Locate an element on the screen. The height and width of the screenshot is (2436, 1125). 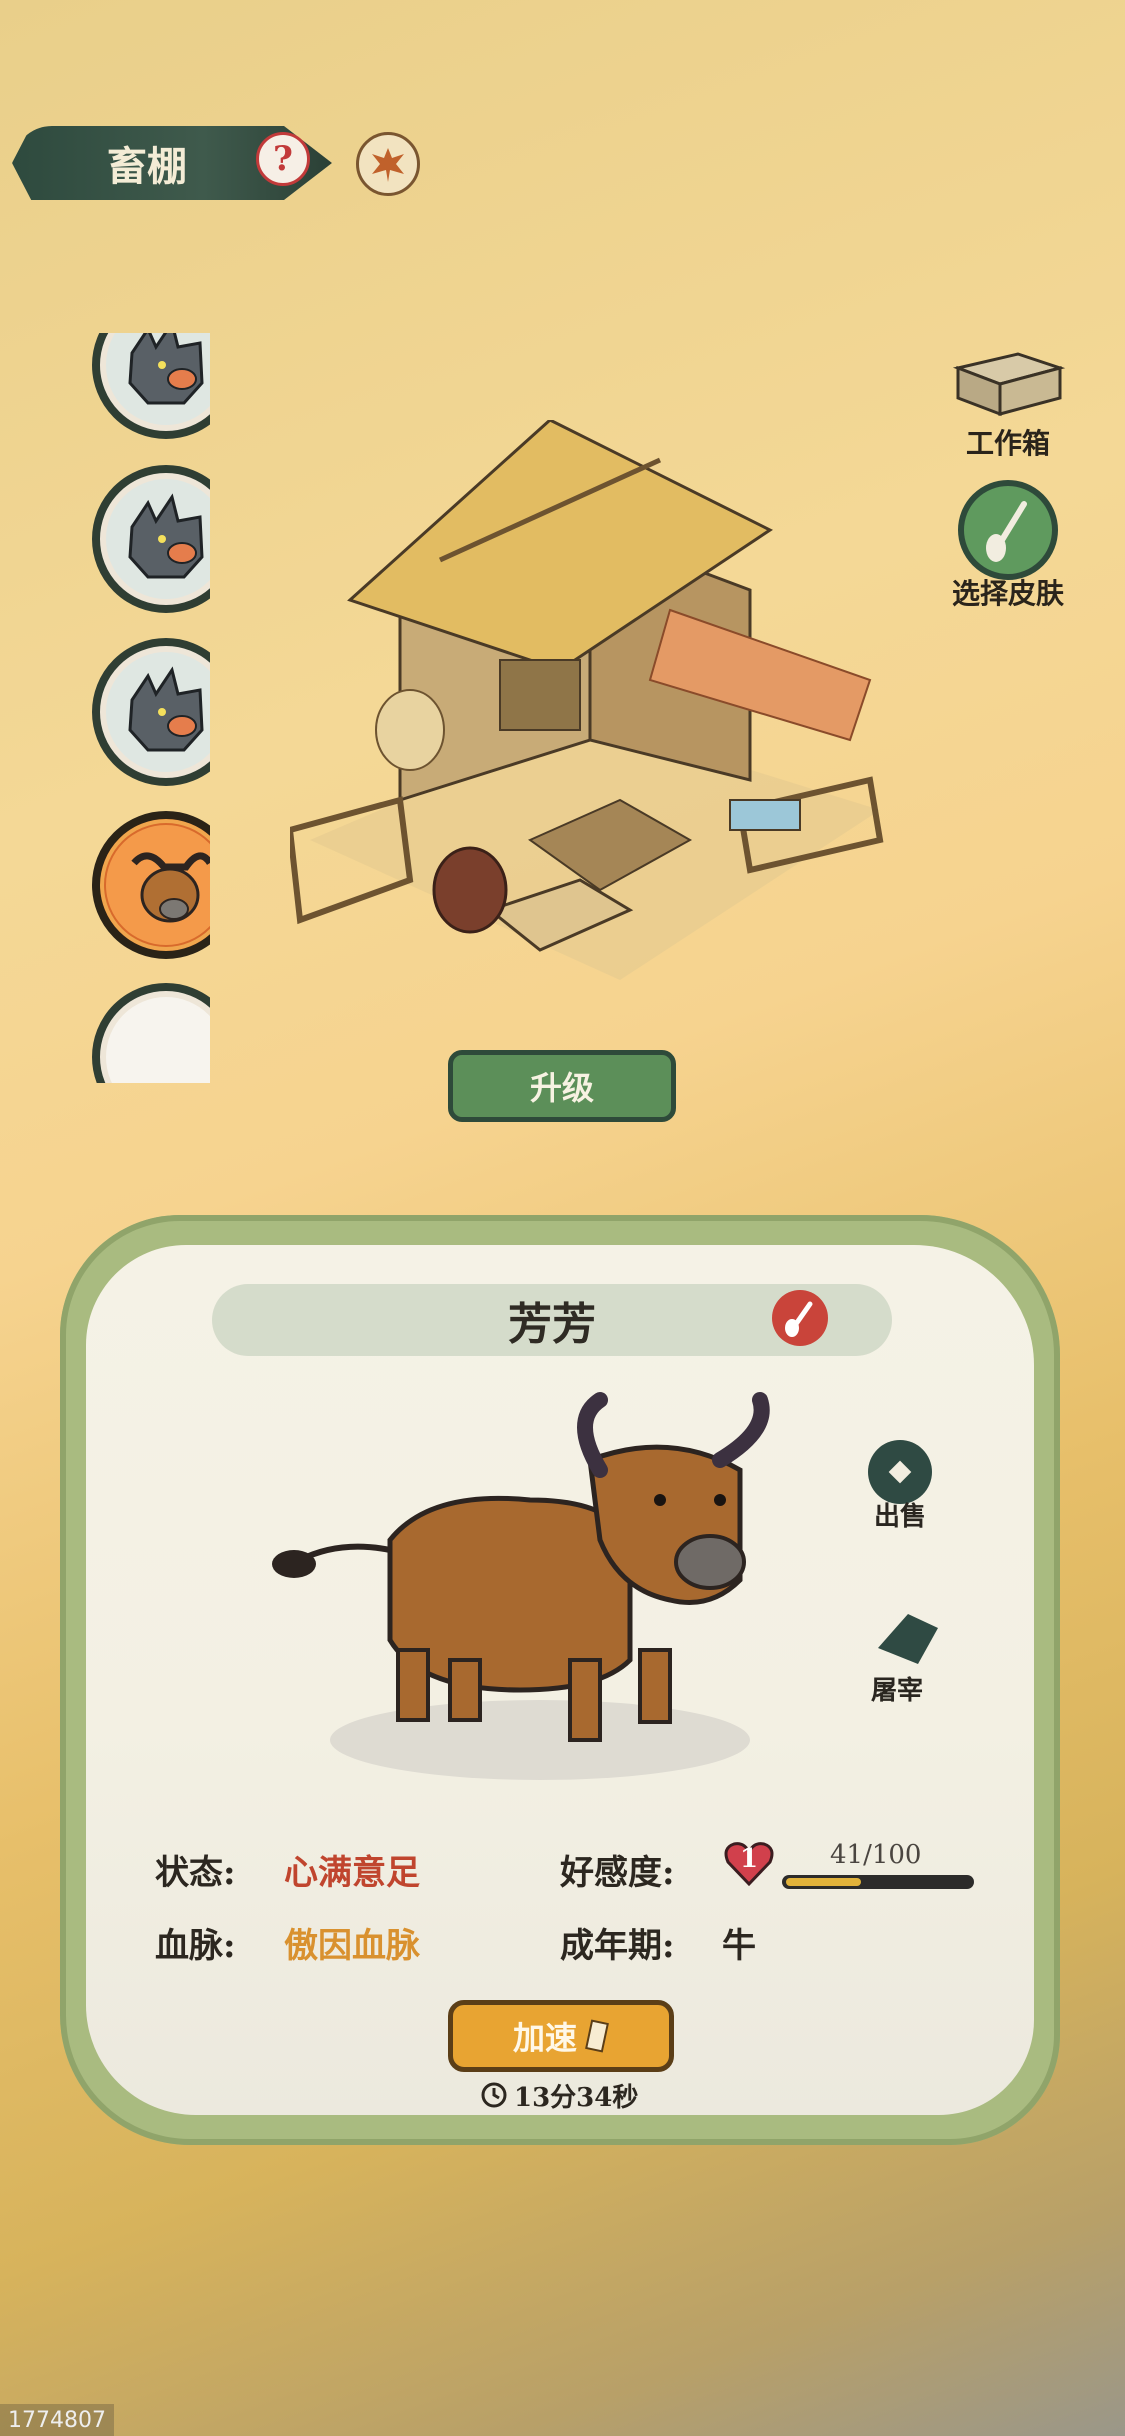
coin-icon is located at coordinates (900, 1472).